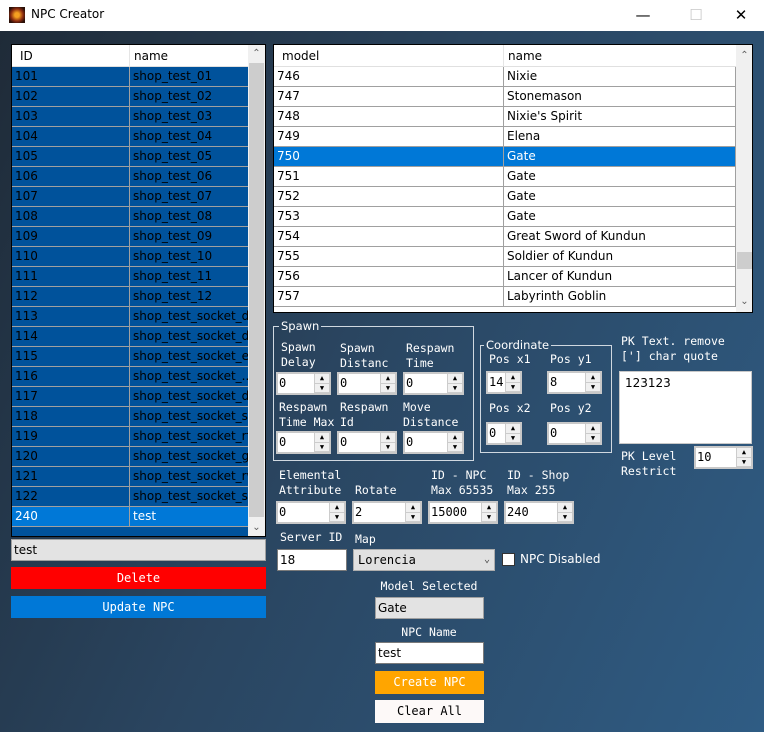  What do you see at coordinates (504, 433) in the screenshot?
I see `pos-x2-stepper: 0 ▲ ▼` at bounding box center [504, 433].